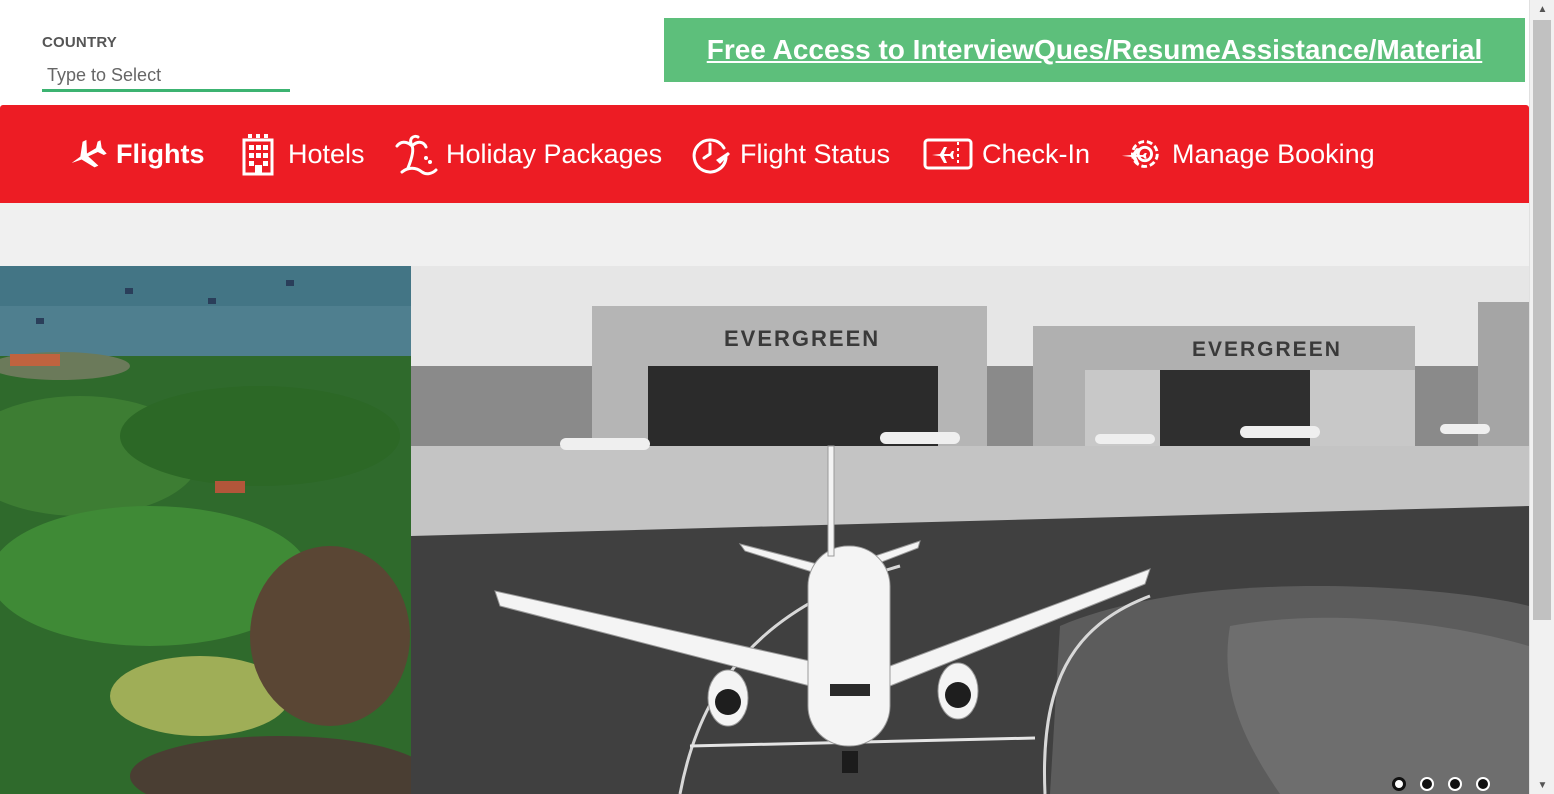 The height and width of the screenshot is (794, 1554). I want to click on hotel-building-icon, so click(258, 154).